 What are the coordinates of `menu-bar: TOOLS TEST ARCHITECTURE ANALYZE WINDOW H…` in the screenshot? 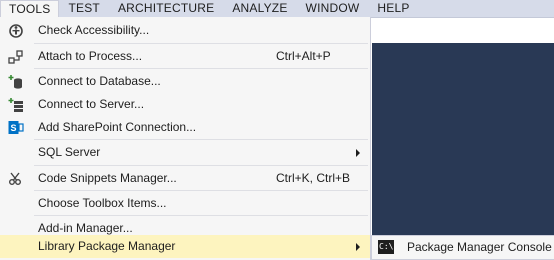 It's located at (277, 9).